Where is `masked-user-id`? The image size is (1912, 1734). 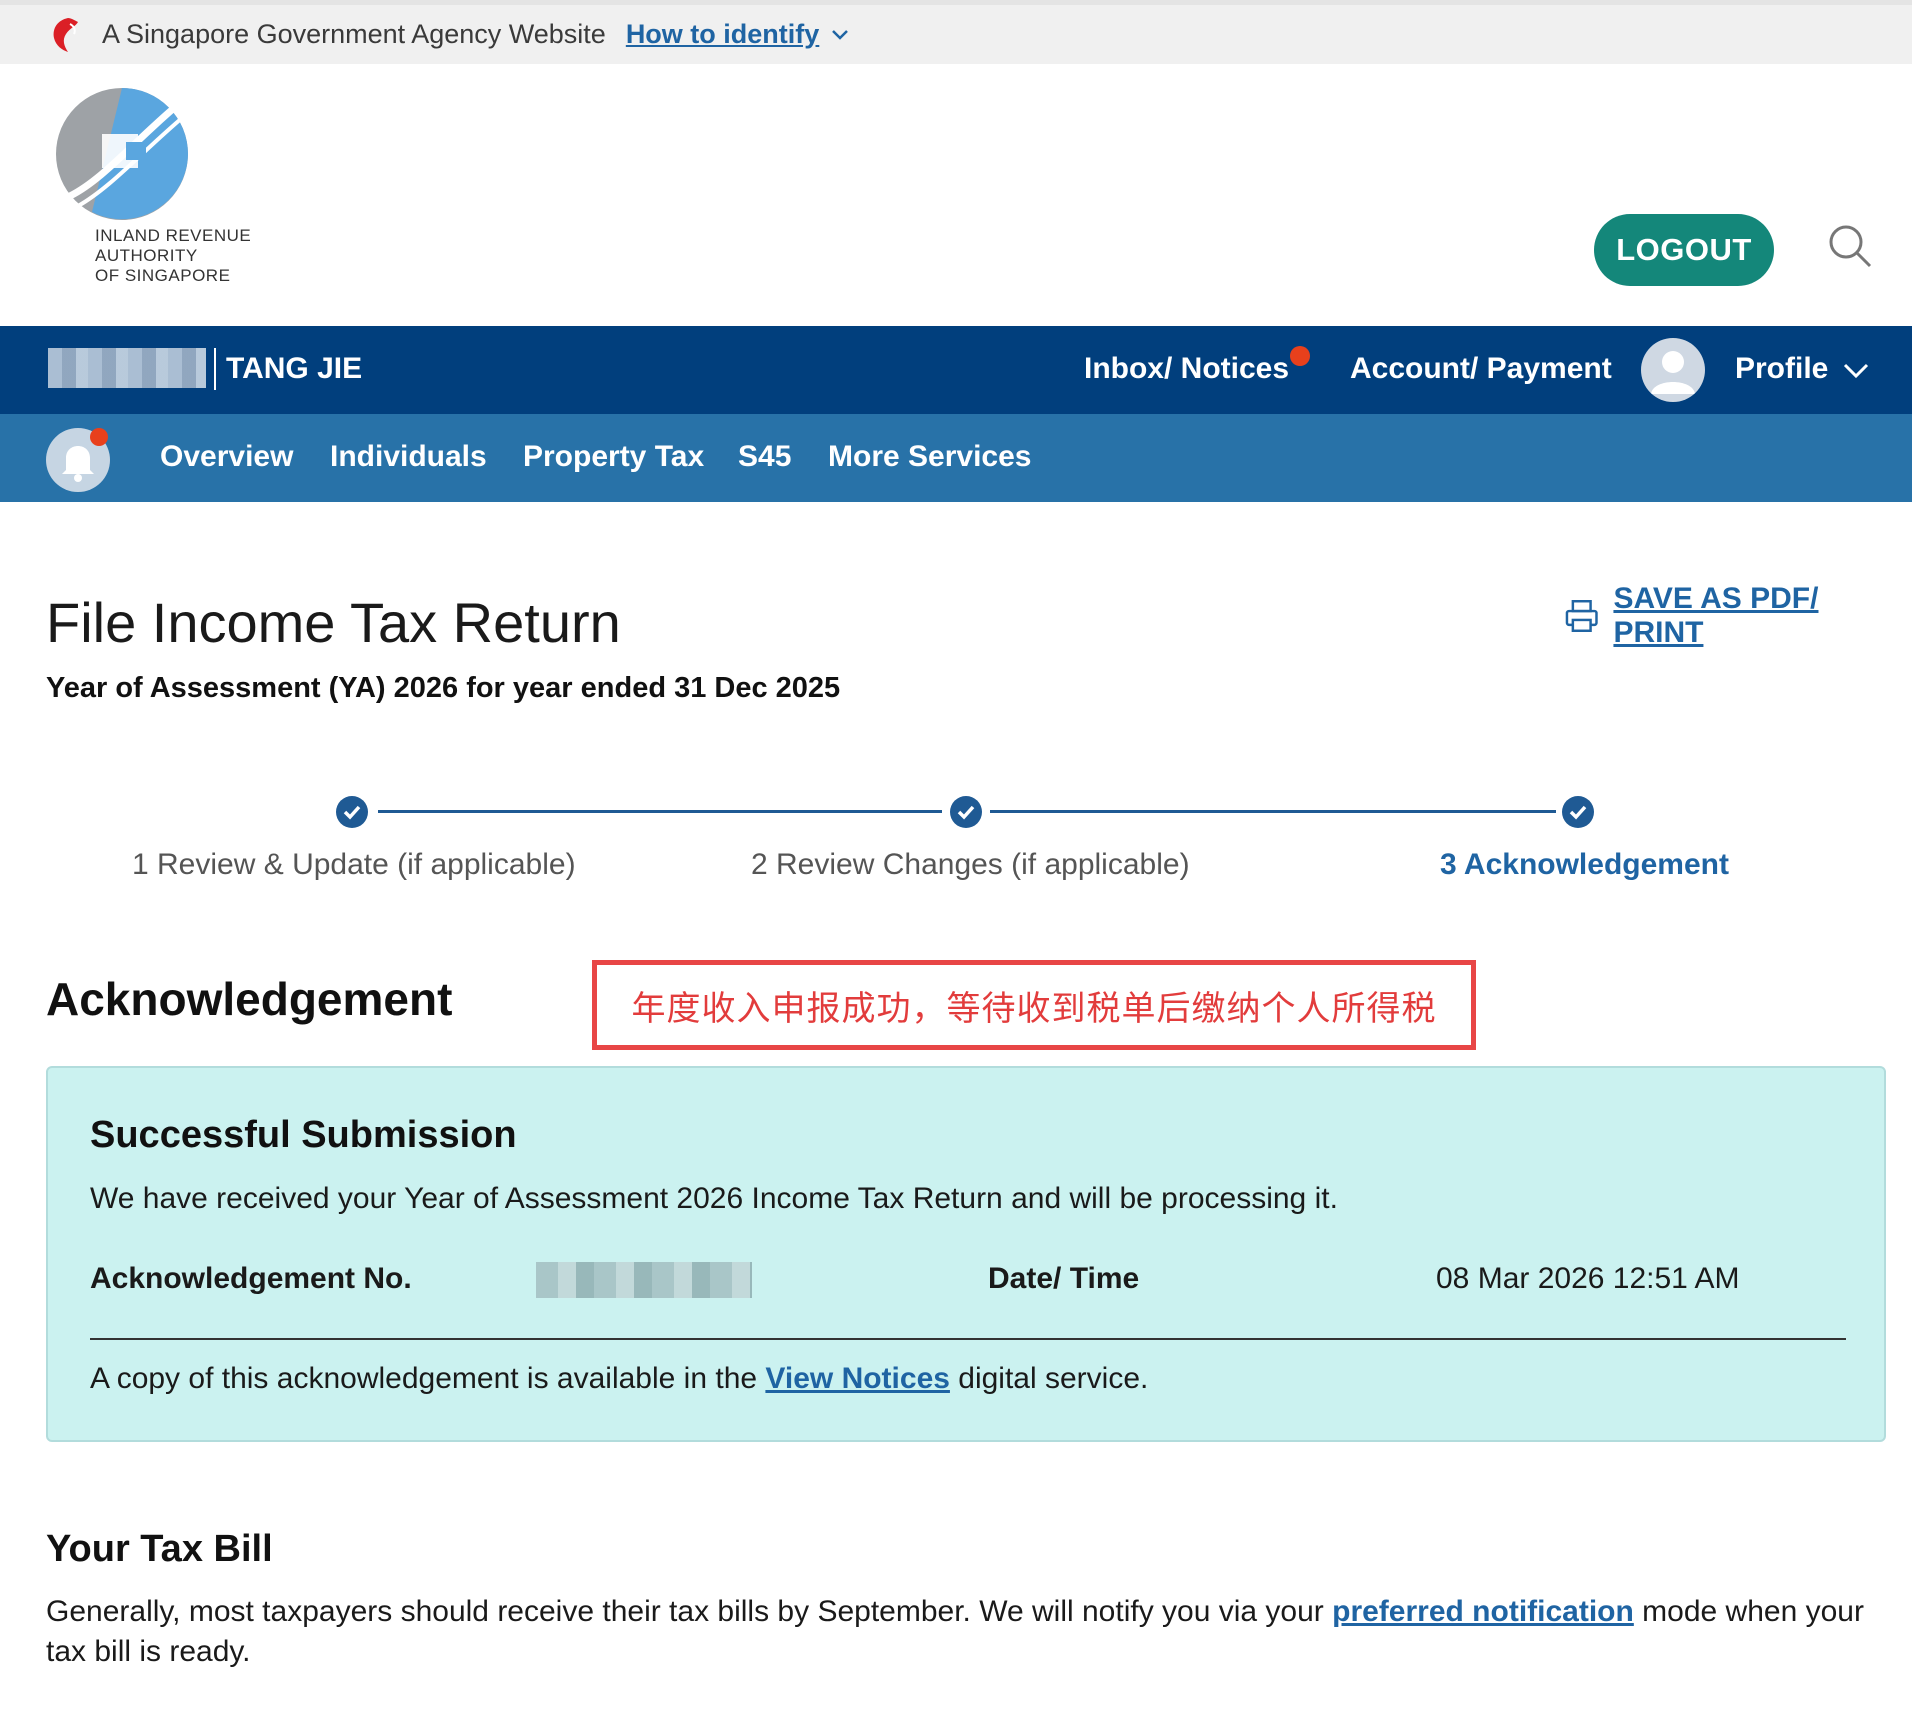
masked-user-id is located at coordinates (127, 368).